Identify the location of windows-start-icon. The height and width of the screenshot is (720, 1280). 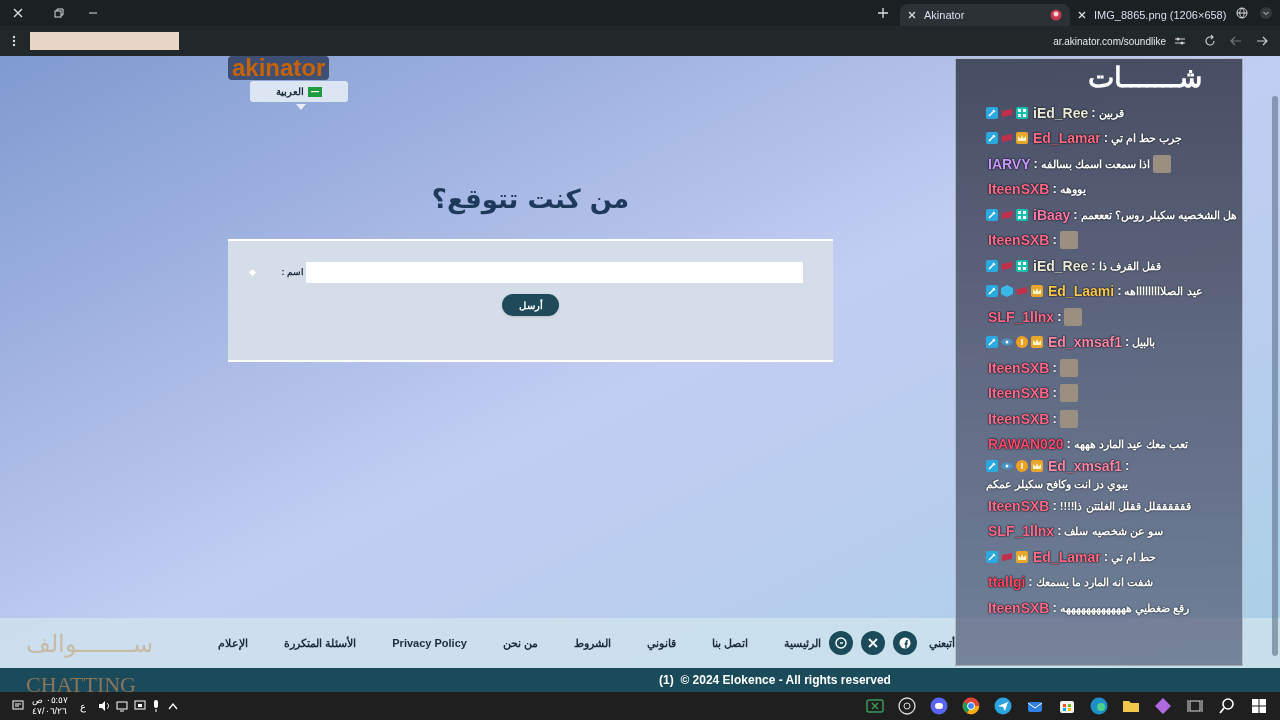
(1259, 706).